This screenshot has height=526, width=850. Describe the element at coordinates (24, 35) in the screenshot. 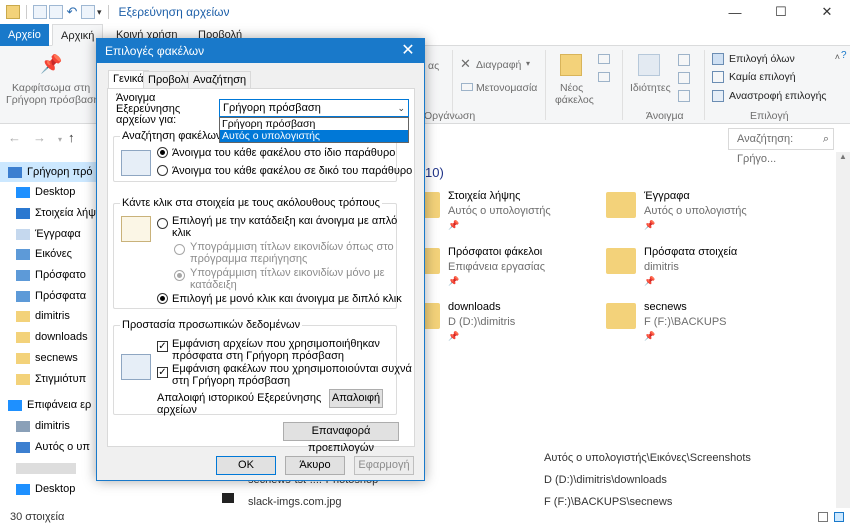

I see `tab-file: Αρχείο` at that location.